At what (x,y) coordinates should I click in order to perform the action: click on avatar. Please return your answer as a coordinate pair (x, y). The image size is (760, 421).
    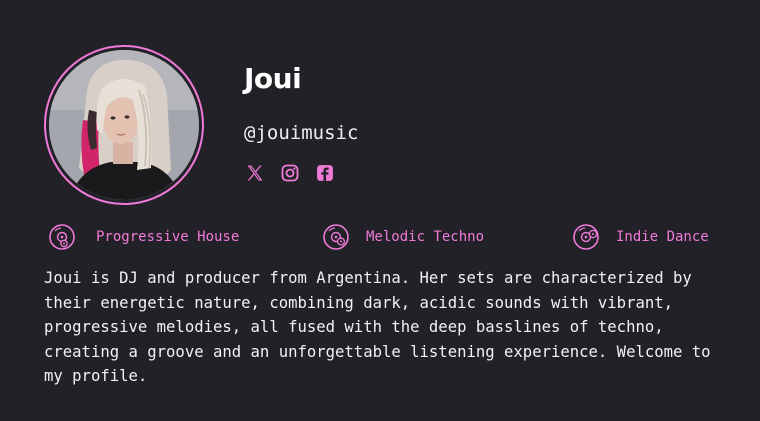
    Looking at the image, I should click on (124, 125).